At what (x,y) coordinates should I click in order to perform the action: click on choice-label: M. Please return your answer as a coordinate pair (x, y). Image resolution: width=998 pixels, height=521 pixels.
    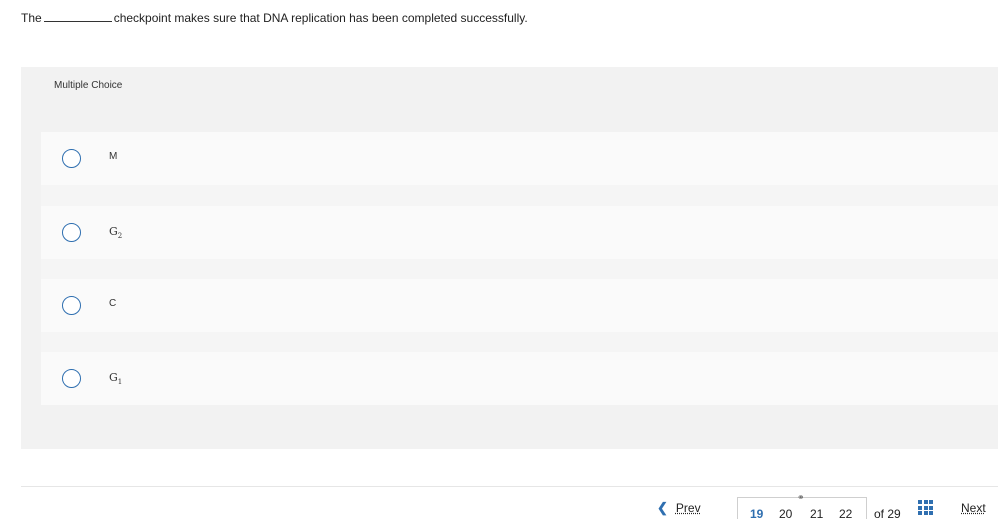
    Looking at the image, I should click on (113, 156).